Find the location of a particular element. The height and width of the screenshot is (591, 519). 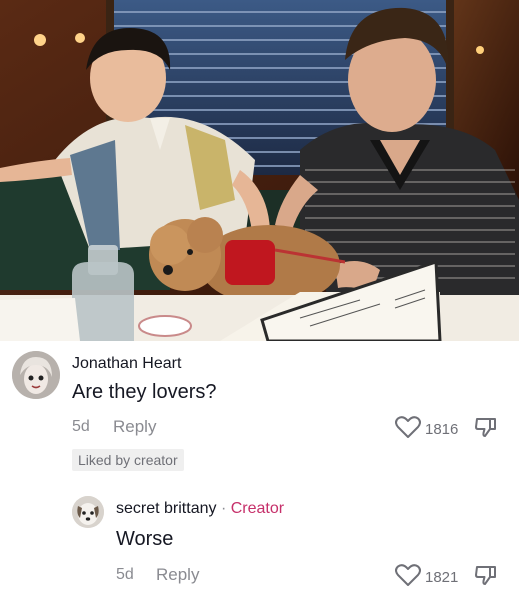

liked-by-creator-badge: Liked by creator is located at coordinates (128, 460).